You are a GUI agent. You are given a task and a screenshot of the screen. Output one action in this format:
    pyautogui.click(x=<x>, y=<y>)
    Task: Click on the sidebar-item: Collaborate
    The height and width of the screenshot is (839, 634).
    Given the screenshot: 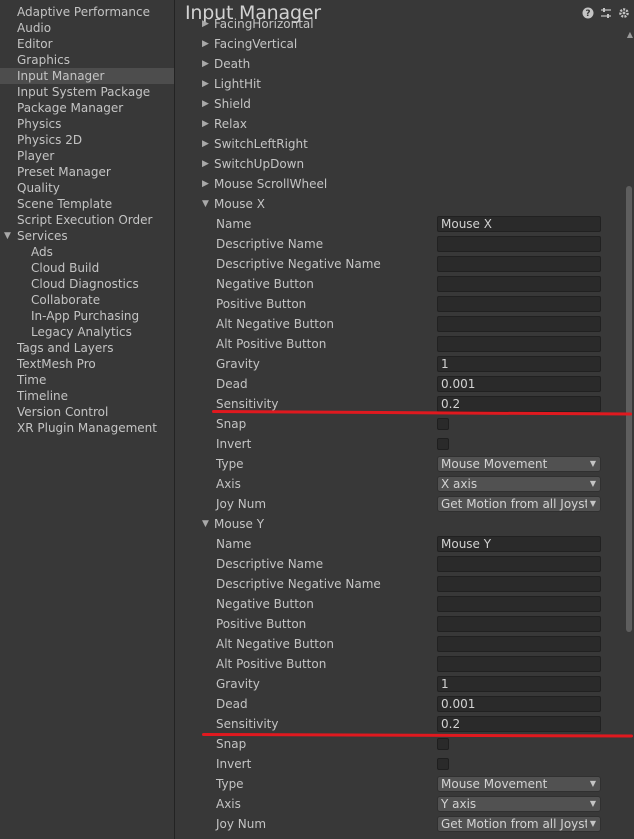 What is the action you would take?
    pyautogui.click(x=87, y=300)
    